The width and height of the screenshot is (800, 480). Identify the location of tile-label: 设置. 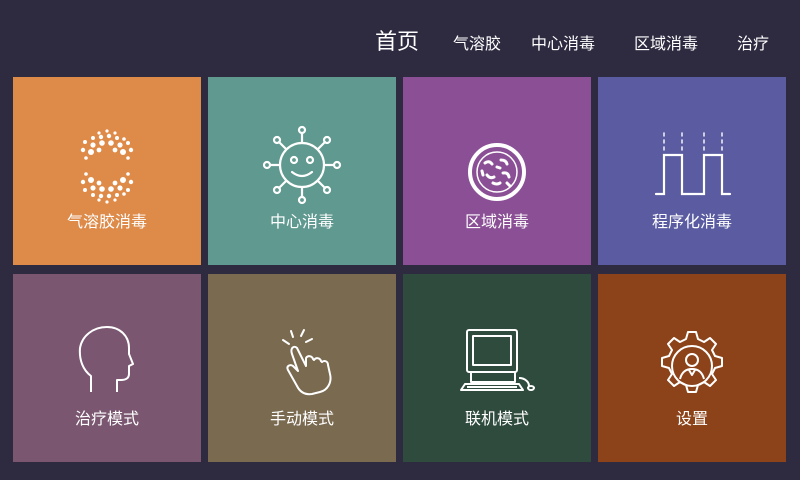
(691, 418).